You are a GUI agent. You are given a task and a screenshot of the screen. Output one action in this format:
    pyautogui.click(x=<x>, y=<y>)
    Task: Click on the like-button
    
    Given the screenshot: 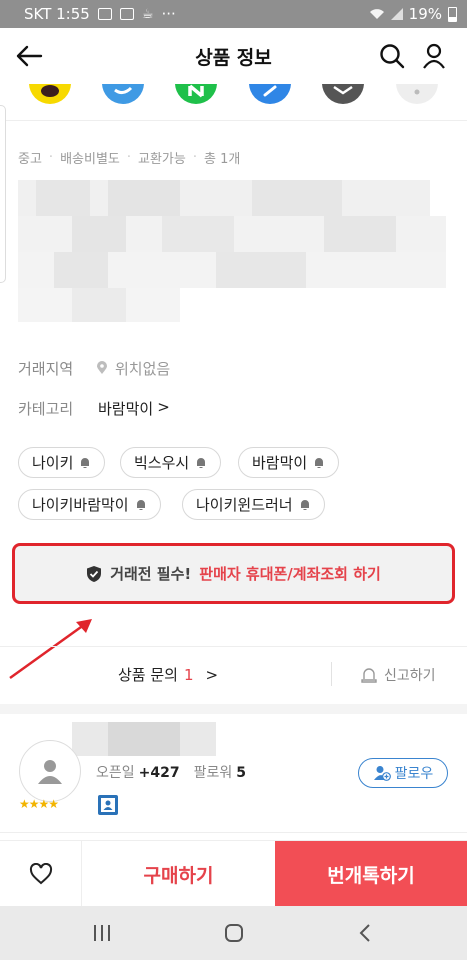 What is the action you would take?
    pyautogui.click(x=41, y=874)
    